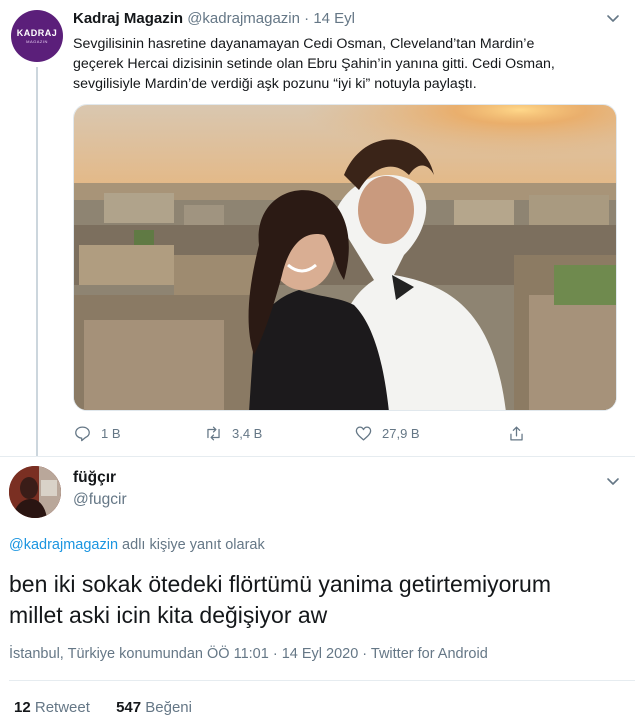 This screenshot has height=726, width=635. What do you see at coordinates (37, 262) in the screenshot?
I see `thread-connector-line` at bounding box center [37, 262].